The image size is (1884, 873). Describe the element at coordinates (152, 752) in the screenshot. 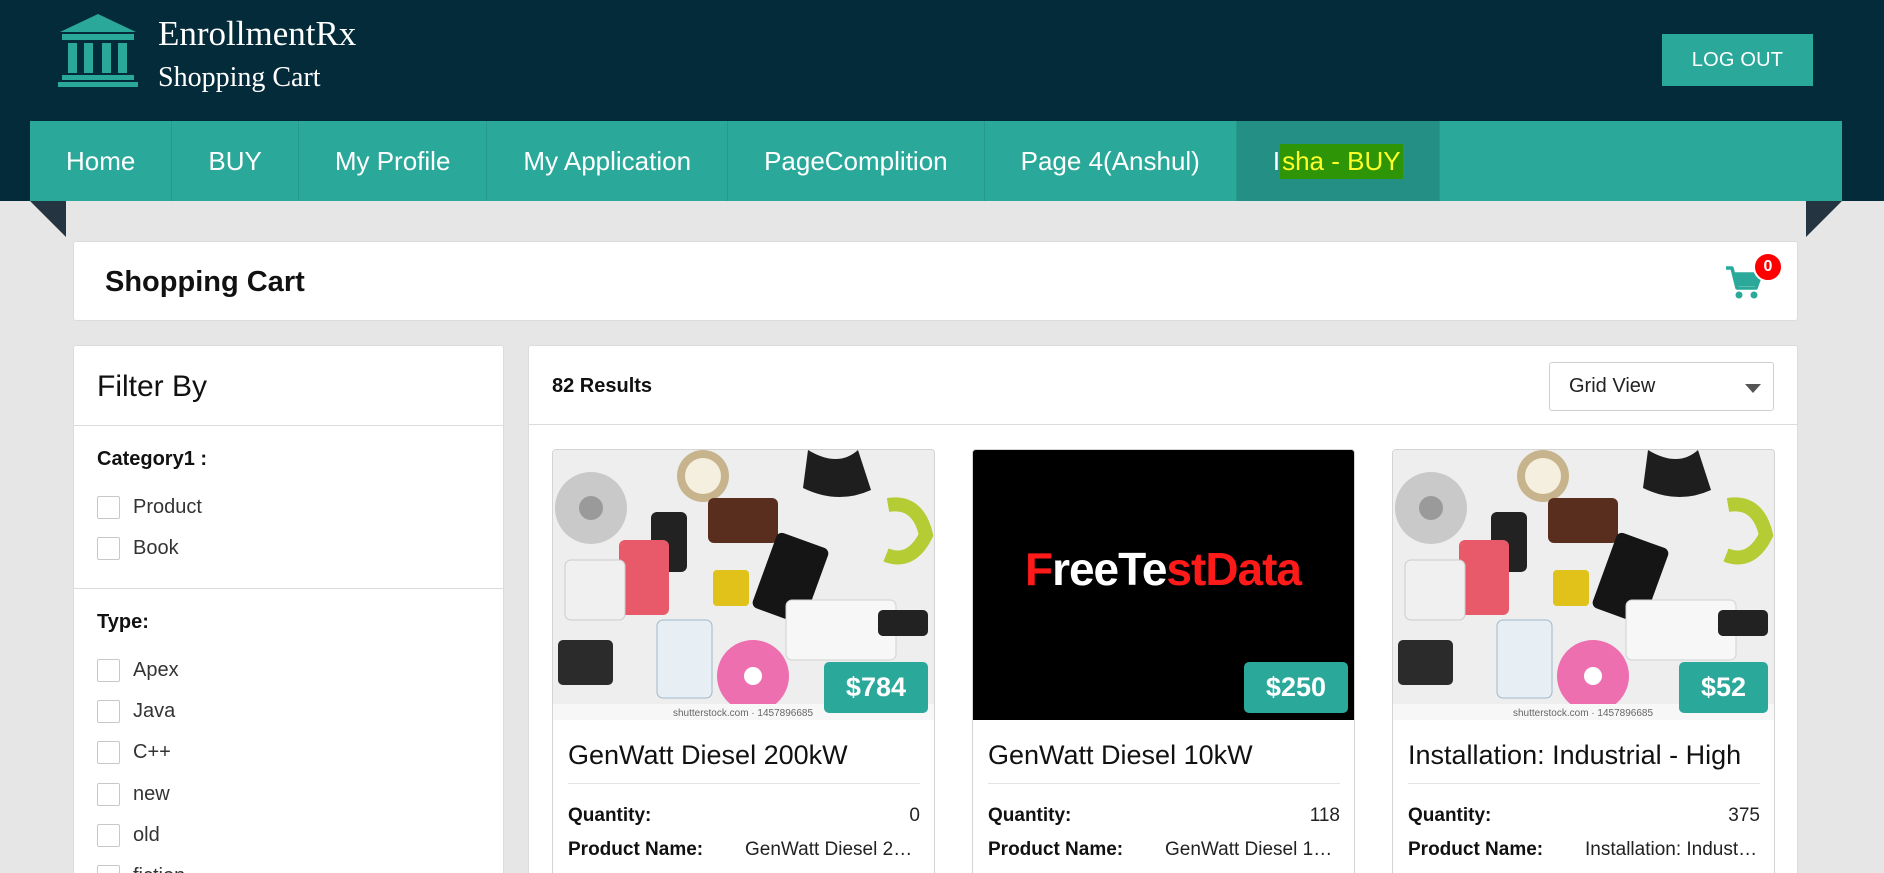

I see `filter-option-label: C++` at that location.